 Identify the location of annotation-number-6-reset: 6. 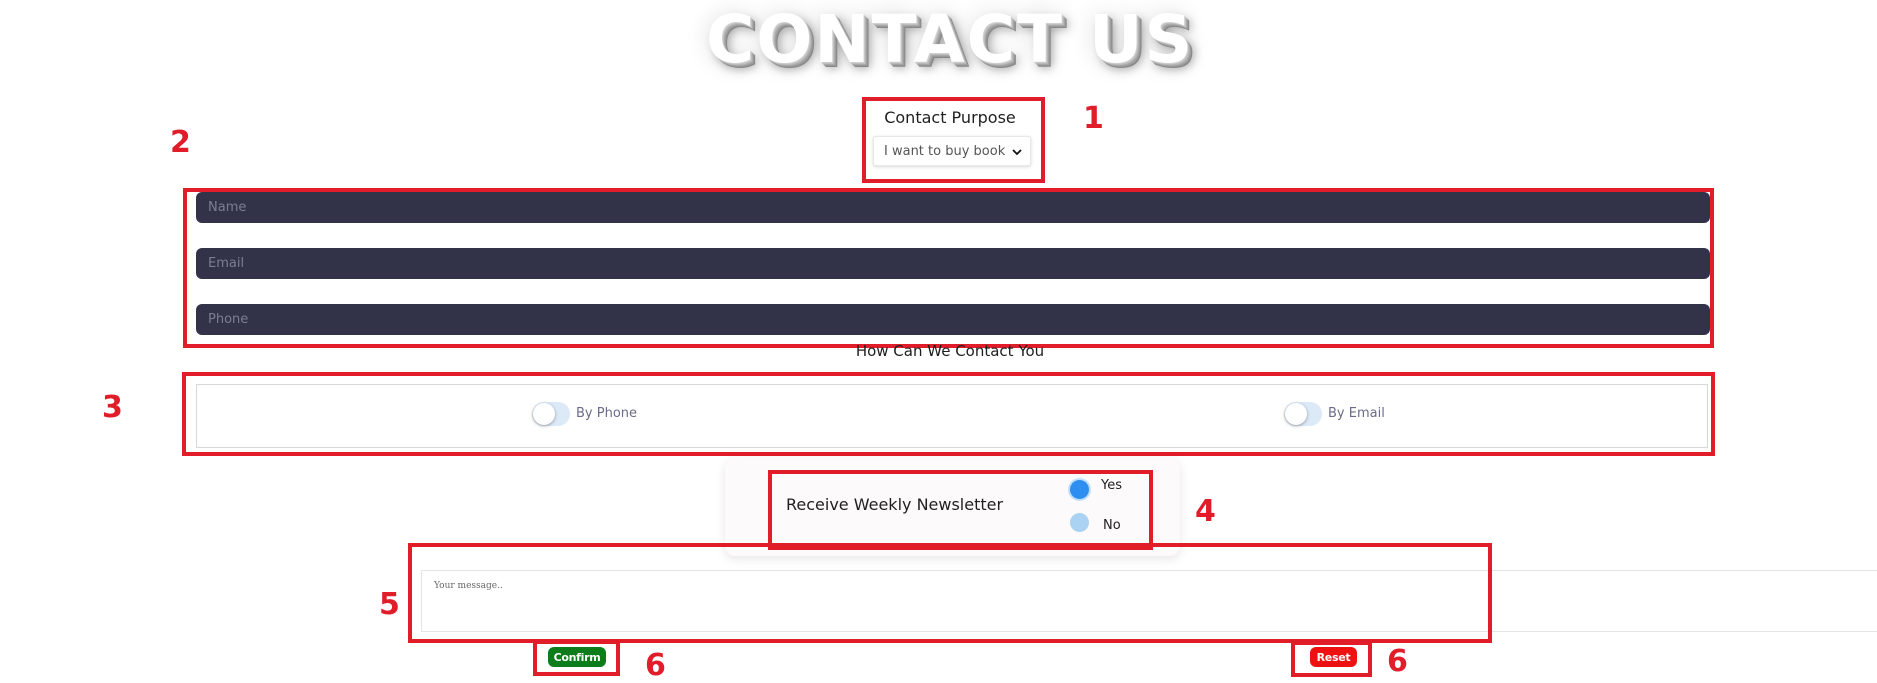
(1397, 661).